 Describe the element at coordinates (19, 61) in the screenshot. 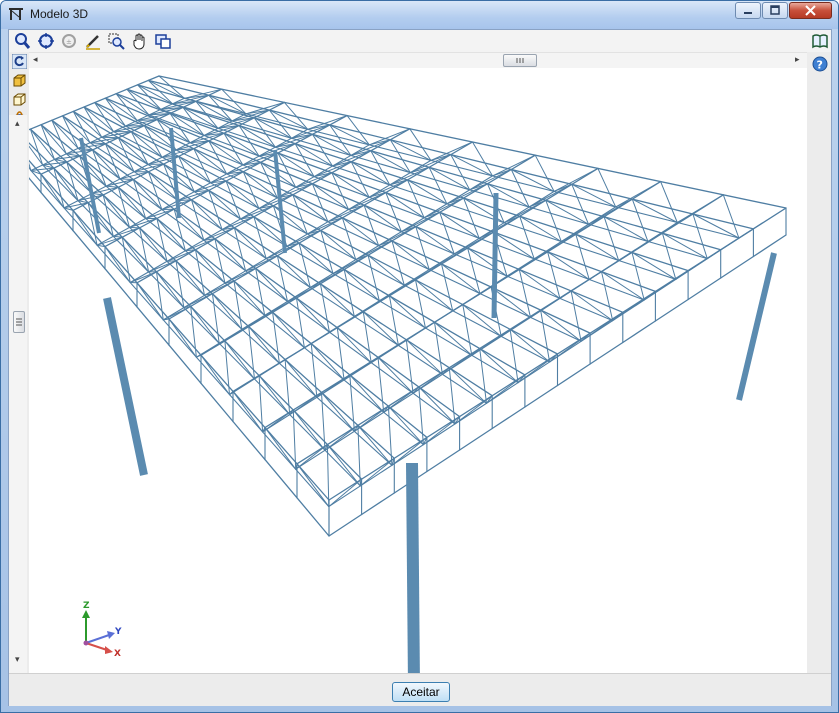

I see `rotate-icon` at that location.